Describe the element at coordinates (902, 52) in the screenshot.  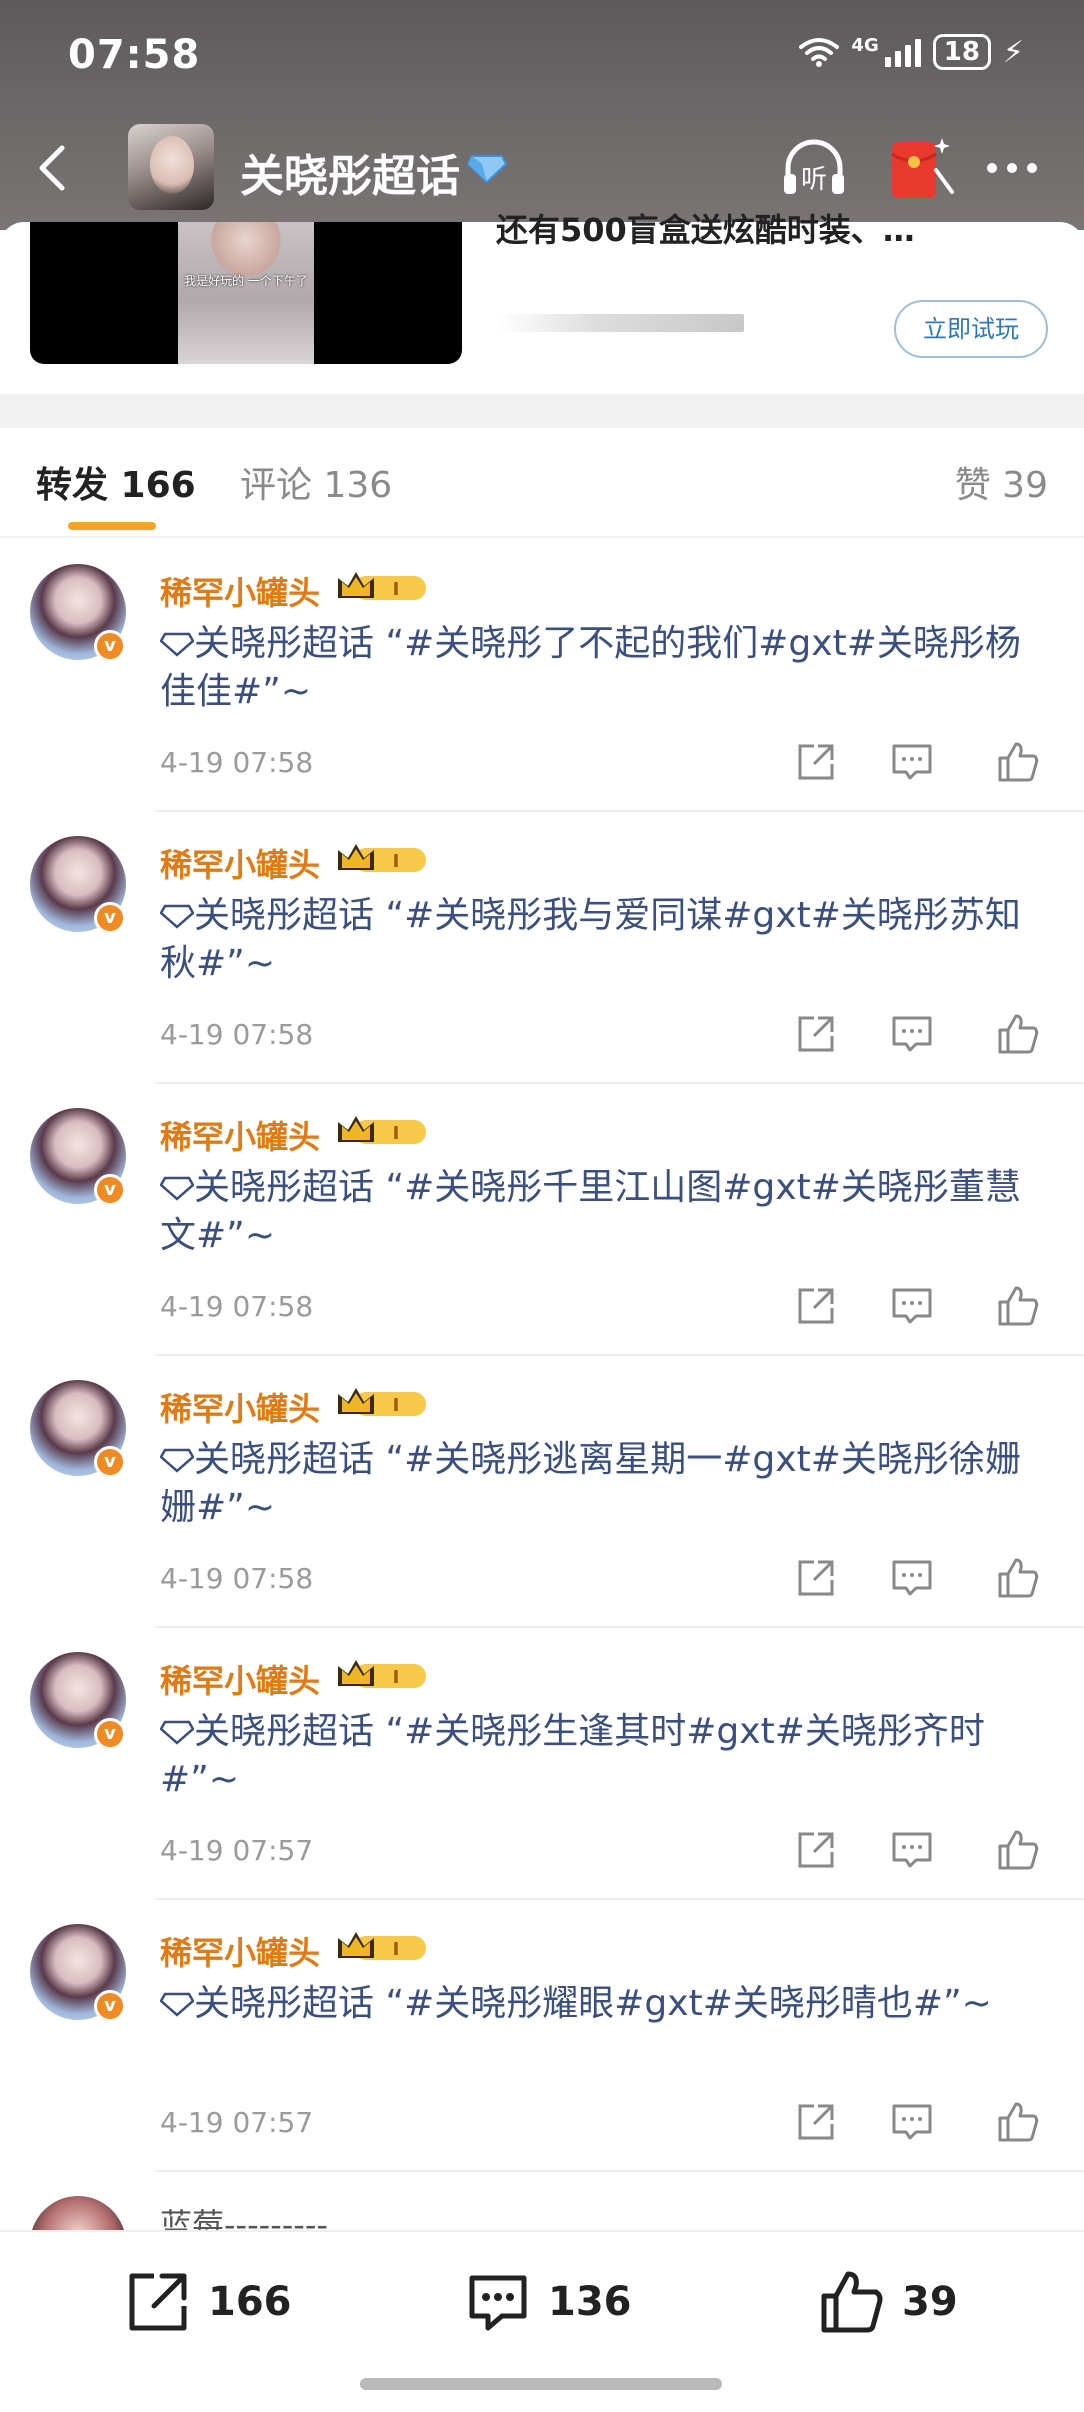
I see `signal-icon` at that location.